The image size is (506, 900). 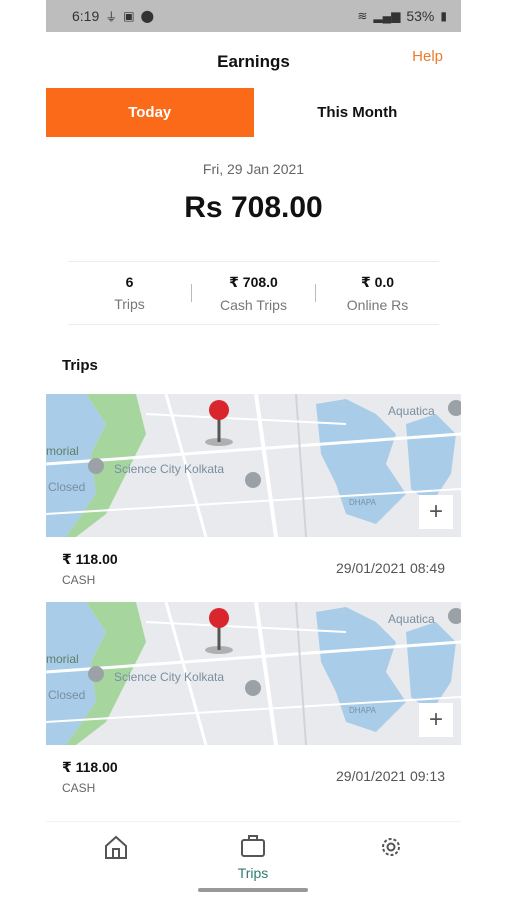 I want to click on battery-percent: 53%, so click(x=420, y=16).